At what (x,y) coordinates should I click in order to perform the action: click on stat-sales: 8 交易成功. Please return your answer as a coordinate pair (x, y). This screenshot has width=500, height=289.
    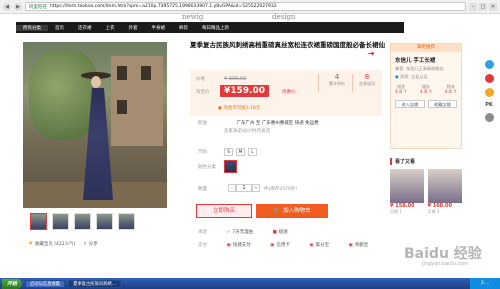
    Looking at the image, I should click on (367, 80).